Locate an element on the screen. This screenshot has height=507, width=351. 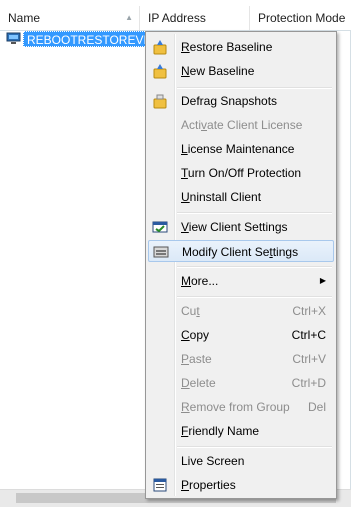
menu-item-label: Paste is located at coordinates (196, 359).